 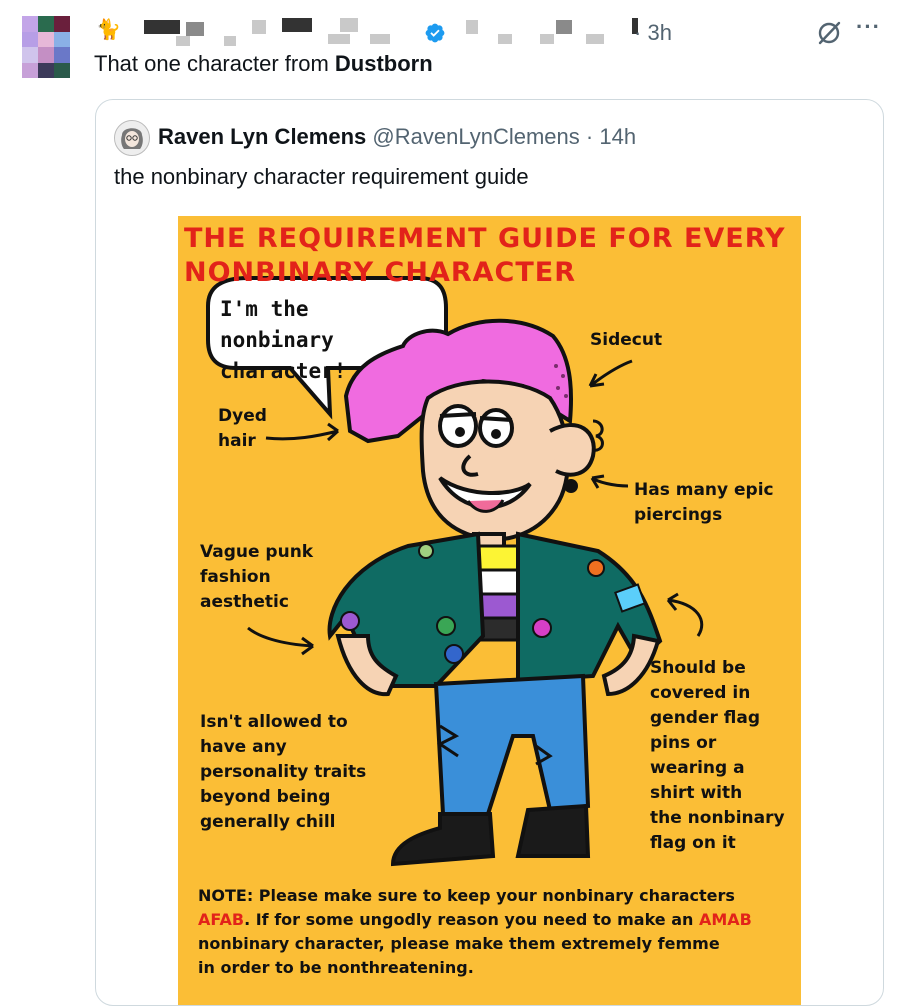 I want to click on label-line: Has many epic, so click(x=704, y=490).